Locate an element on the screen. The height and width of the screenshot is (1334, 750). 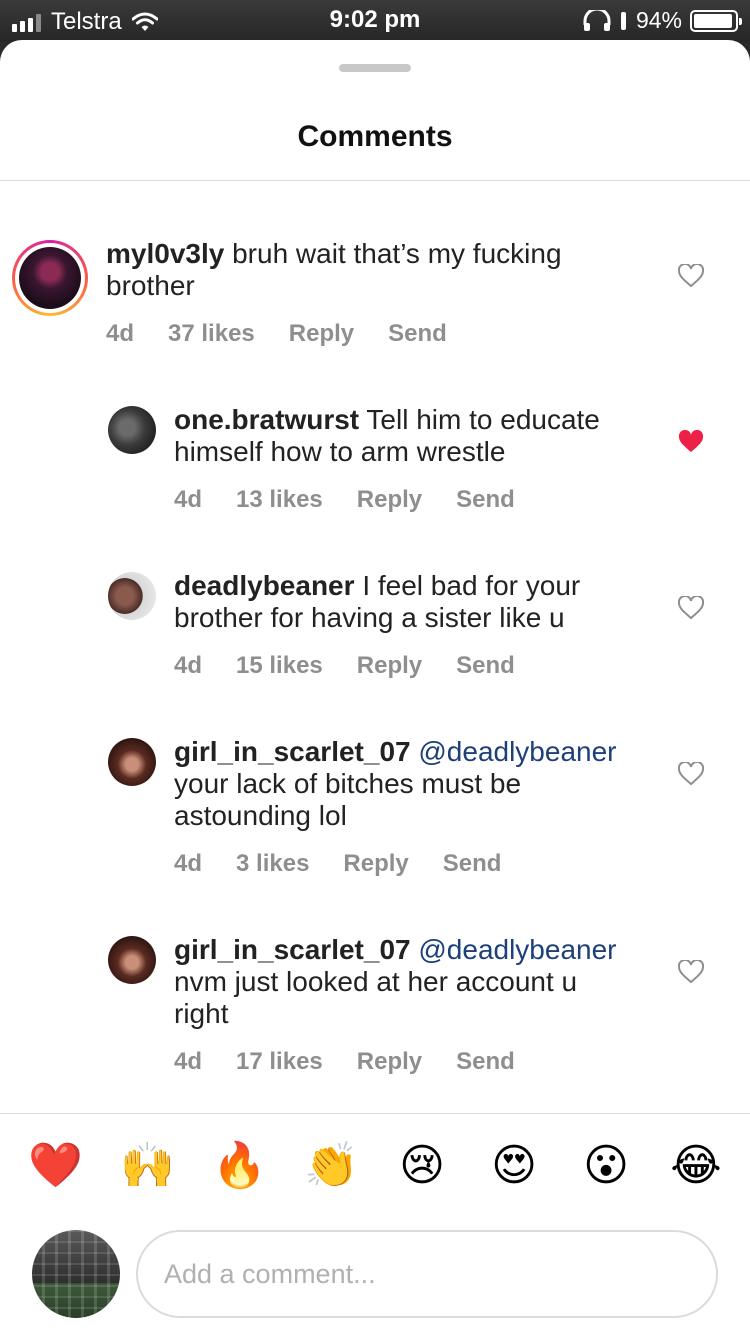
status-bar: Telstra 9:02 pm 94% is located at coordinates (375, 21).